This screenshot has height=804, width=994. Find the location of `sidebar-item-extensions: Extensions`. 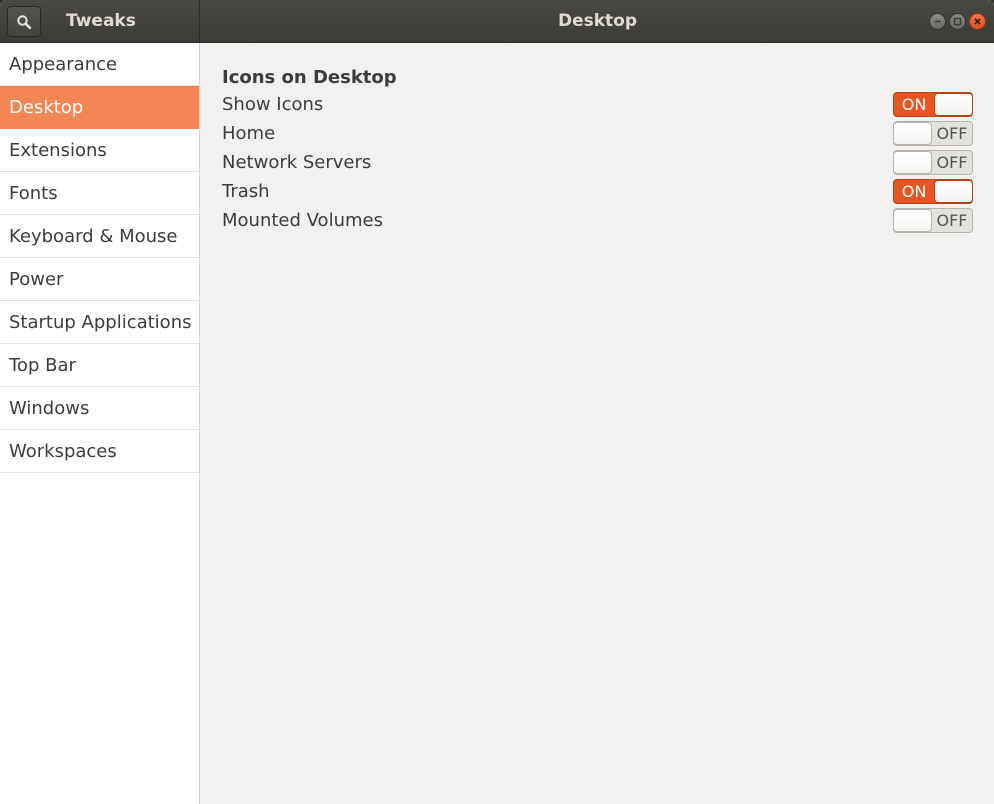

sidebar-item-extensions: Extensions is located at coordinates (99, 150).